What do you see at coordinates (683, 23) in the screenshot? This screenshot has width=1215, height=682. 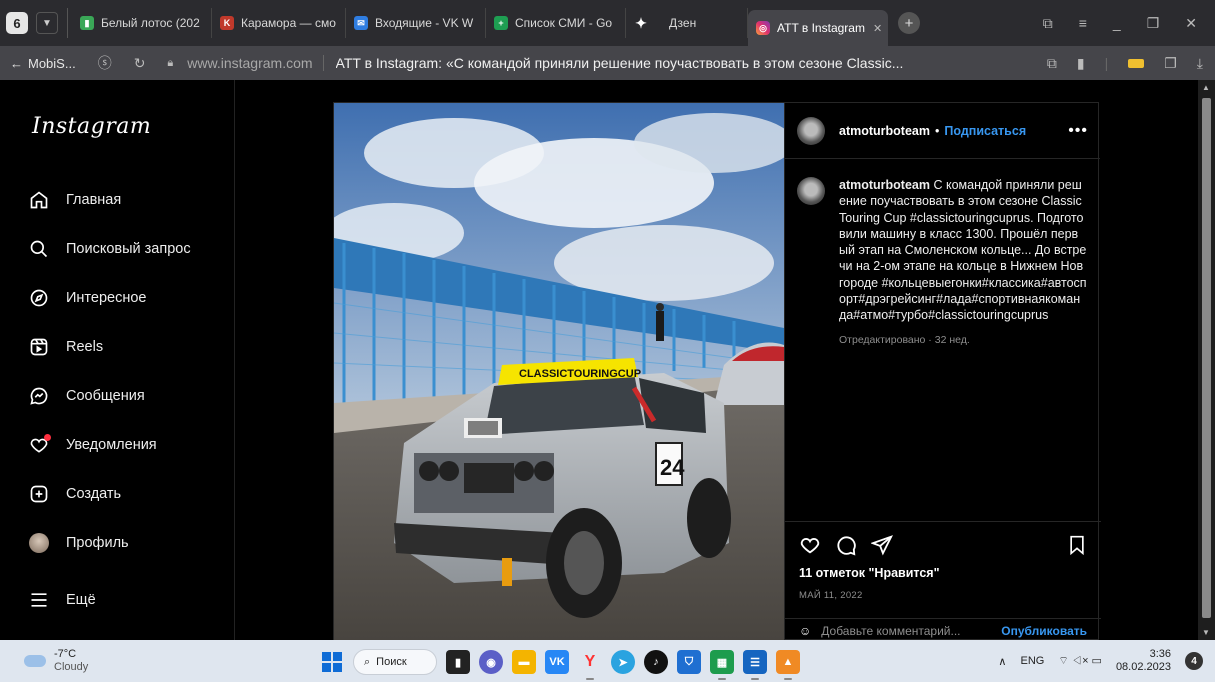 I see `tab-label: Дзен` at bounding box center [683, 23].